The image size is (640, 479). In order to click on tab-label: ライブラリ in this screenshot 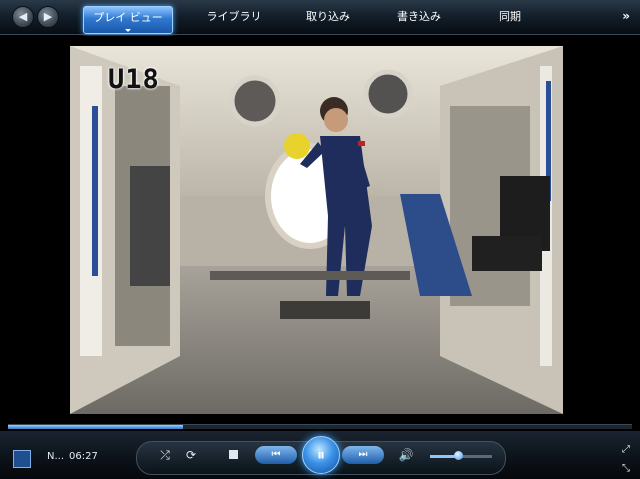, I will do `click(234, 16)`.